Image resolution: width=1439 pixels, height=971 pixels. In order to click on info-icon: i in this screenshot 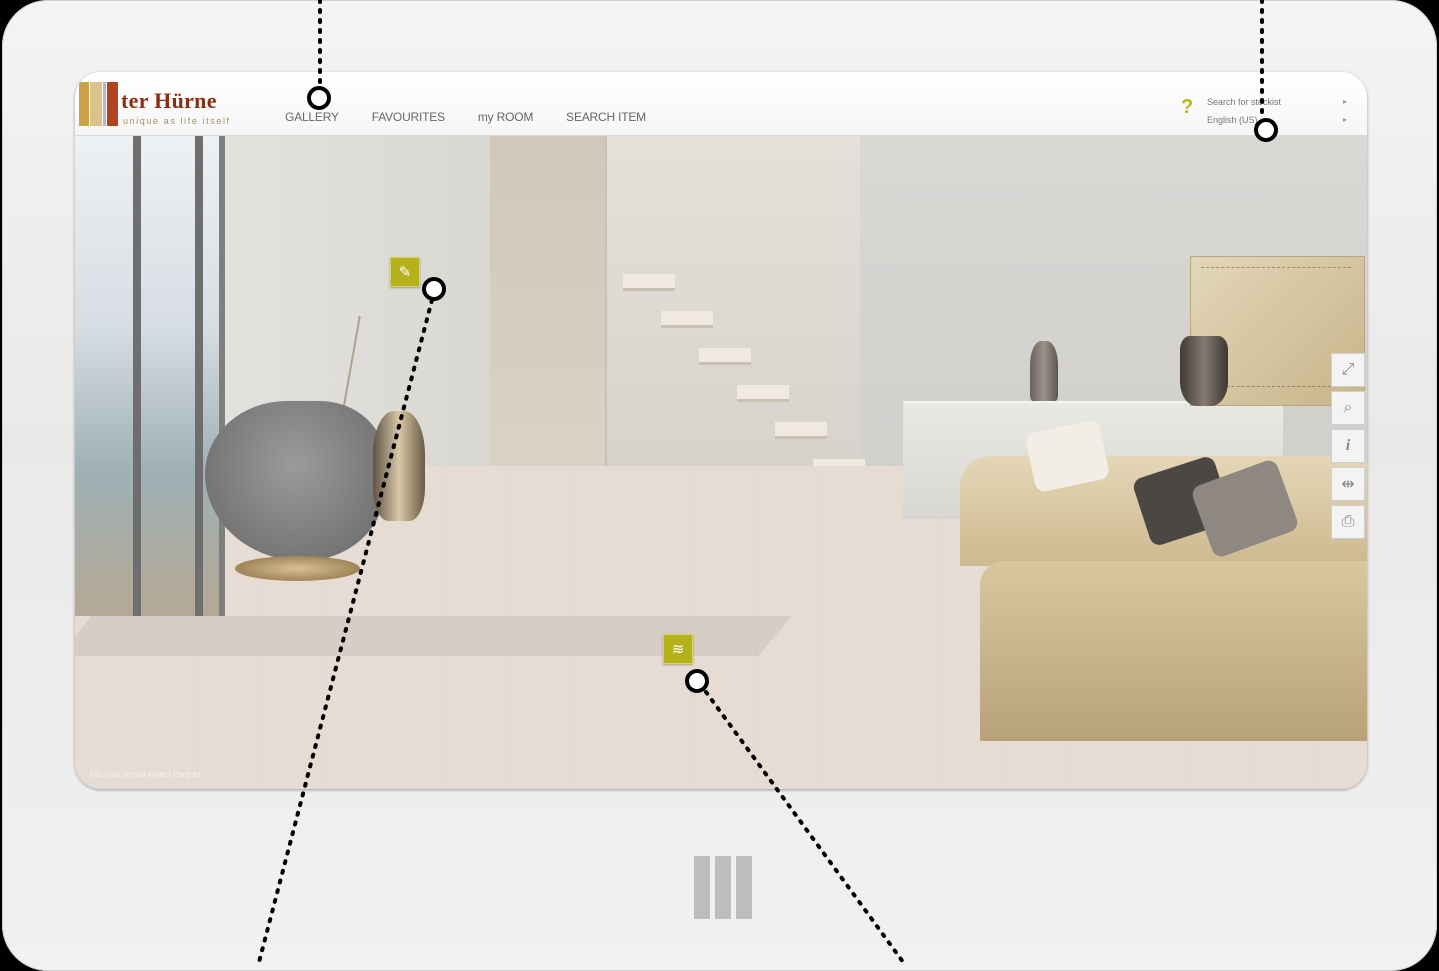, I will do `click(1348, 446)`.